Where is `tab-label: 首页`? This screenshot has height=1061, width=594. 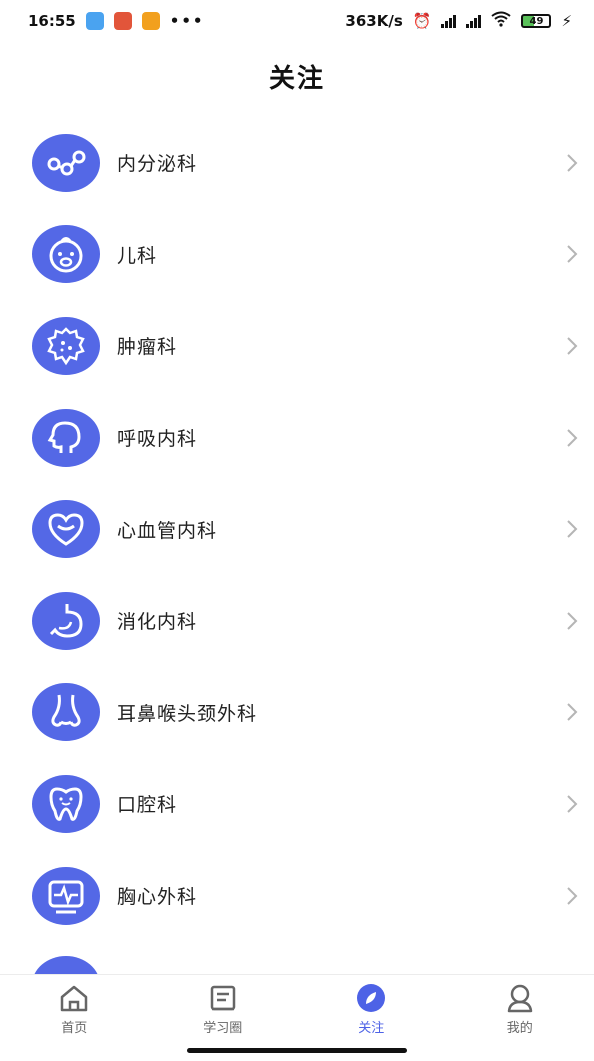
tab-label: 首页 is located at coordinates (74, 1028).